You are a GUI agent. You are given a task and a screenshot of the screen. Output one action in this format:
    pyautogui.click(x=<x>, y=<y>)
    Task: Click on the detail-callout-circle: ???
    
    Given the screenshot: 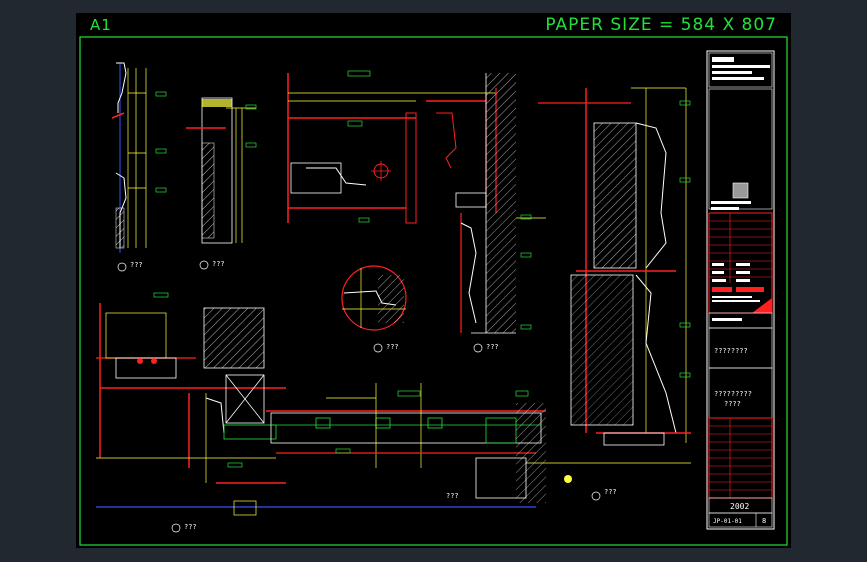 What is the action you would take?
    pyautogui.click(x=374, y=309)
    